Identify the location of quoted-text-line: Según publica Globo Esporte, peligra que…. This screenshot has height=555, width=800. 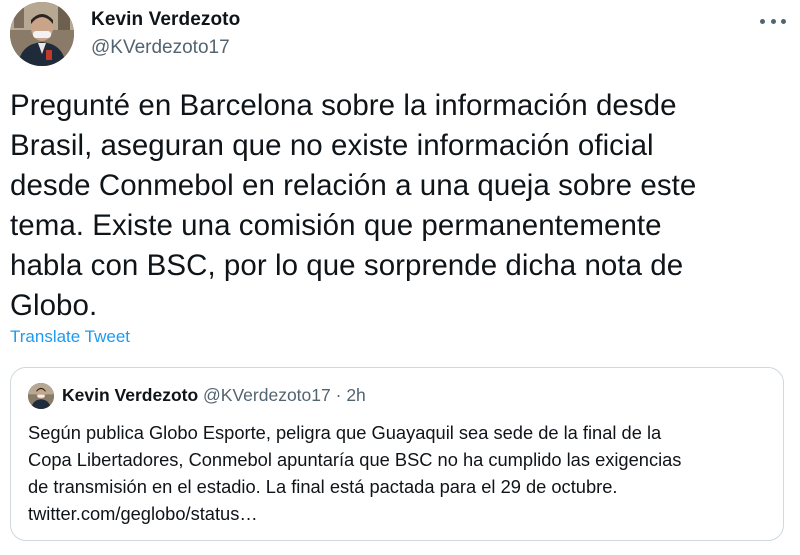
(345, 432).